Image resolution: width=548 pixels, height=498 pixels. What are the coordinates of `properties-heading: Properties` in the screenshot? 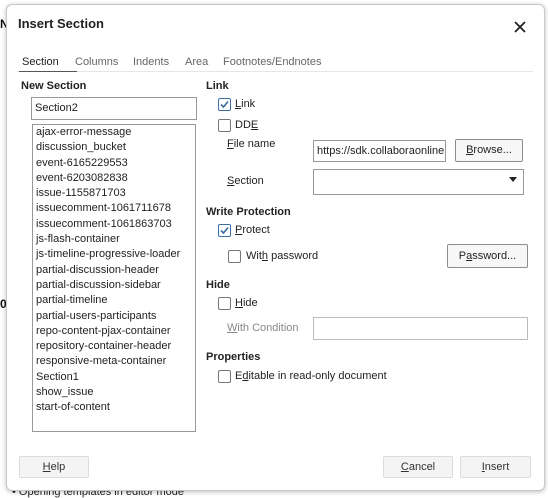 It's located at (233, 357).